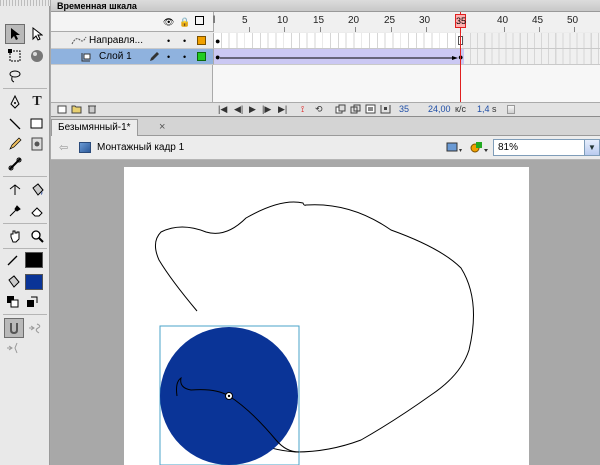  I want to click on timeline-tab: Временная шкала, so click(325, 6).